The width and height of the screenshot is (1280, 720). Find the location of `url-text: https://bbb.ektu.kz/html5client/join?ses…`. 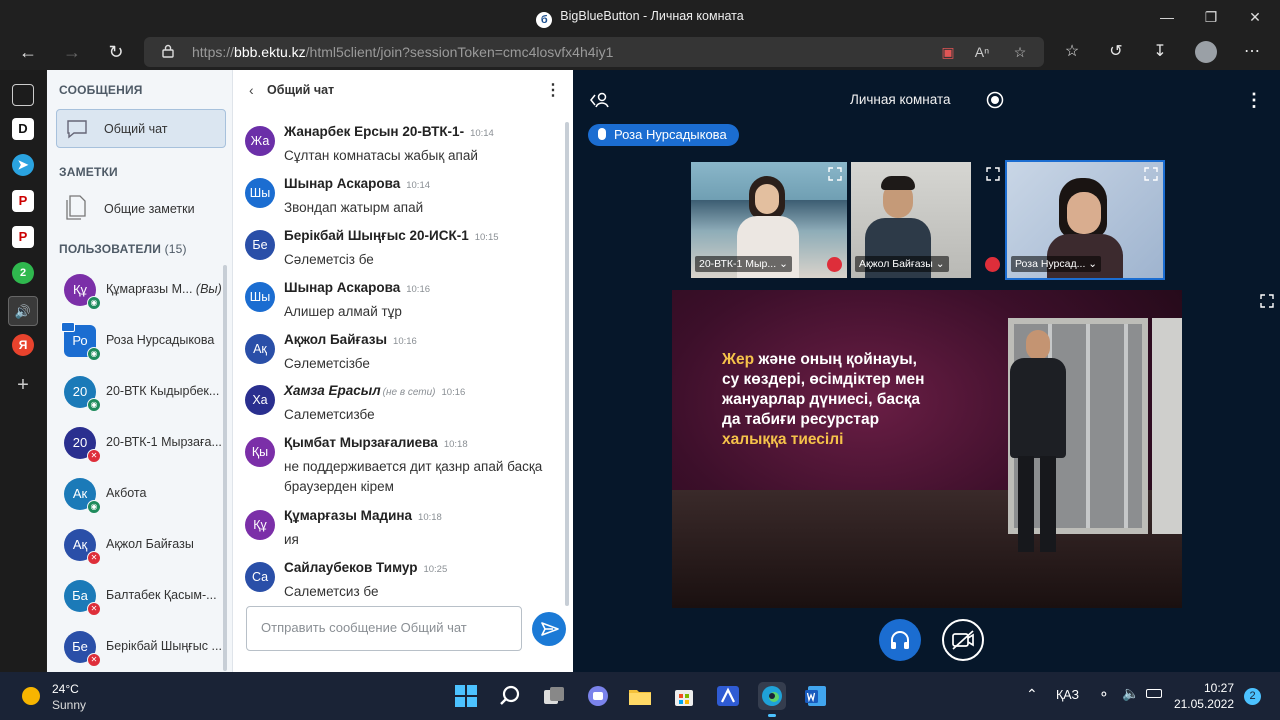

url-text: https://bbb.ektu.kz/html5client/join?ses… is located at coordinates (402, 52).